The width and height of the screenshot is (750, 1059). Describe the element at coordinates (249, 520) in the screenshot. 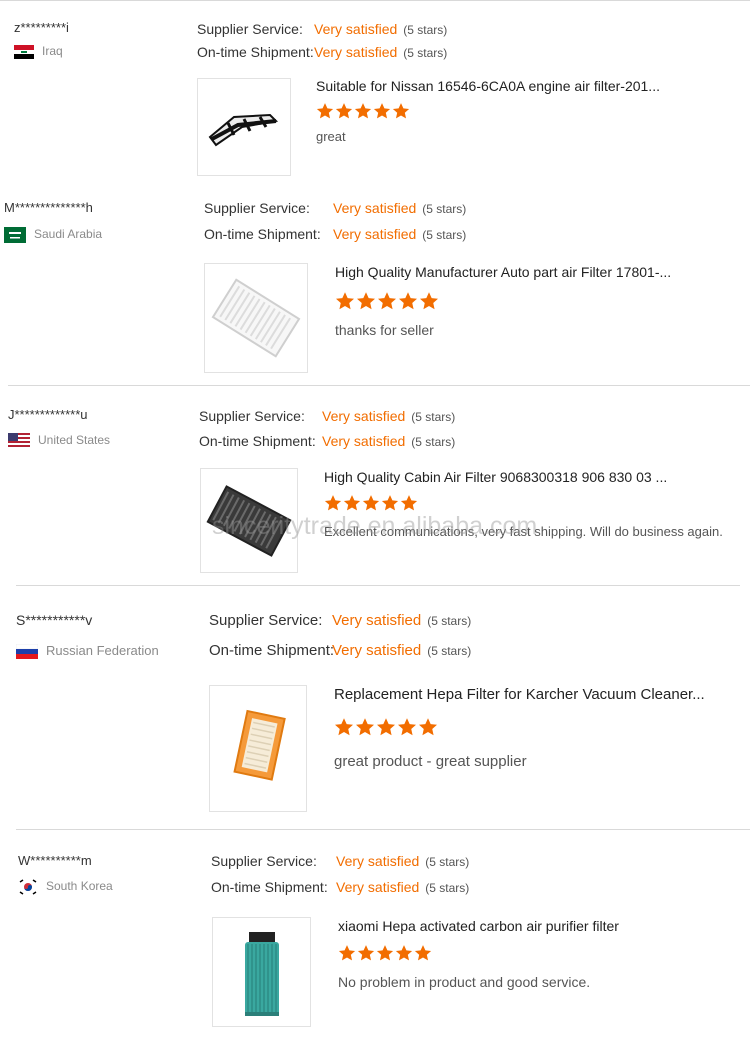

I see `cabin-air-filter-image` at that location.